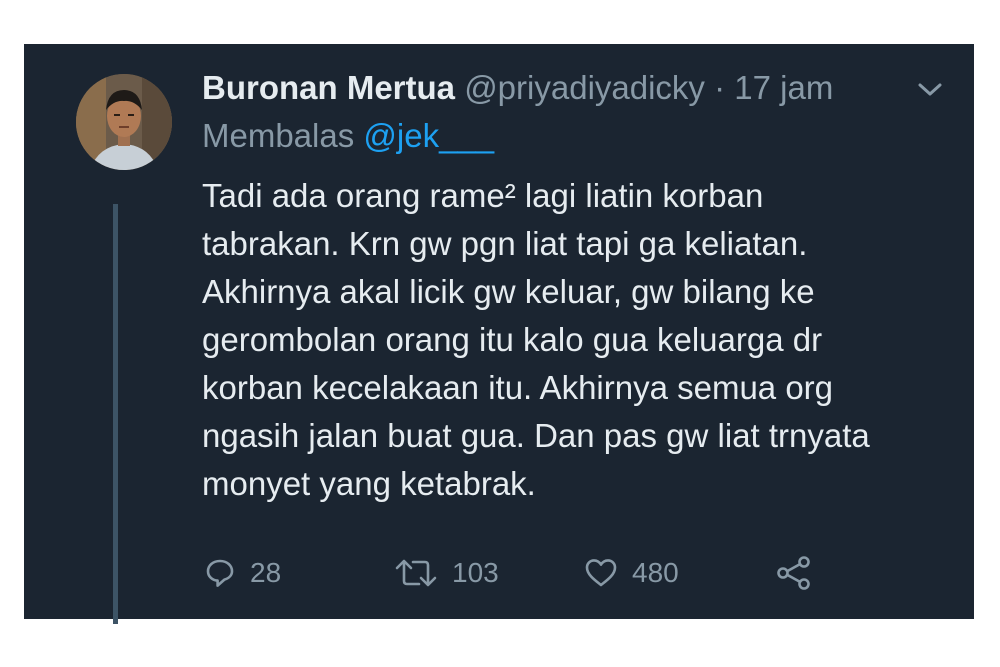  I want to click on reply-icon, so click(220, 573).